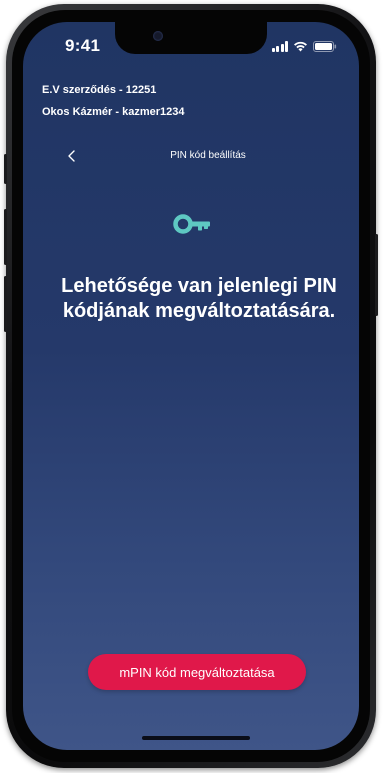  I want to click on notch, so click(191, 38).